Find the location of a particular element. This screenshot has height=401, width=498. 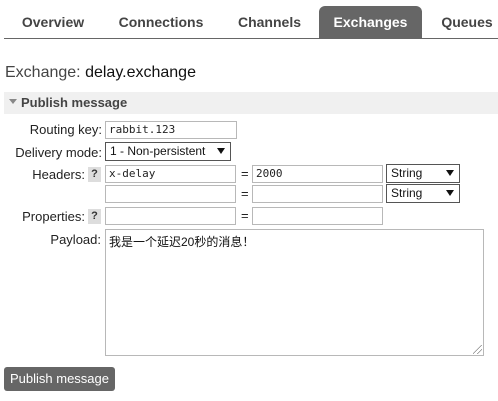

header-value-input-1: 2000 is located at coordinates (317, 174).